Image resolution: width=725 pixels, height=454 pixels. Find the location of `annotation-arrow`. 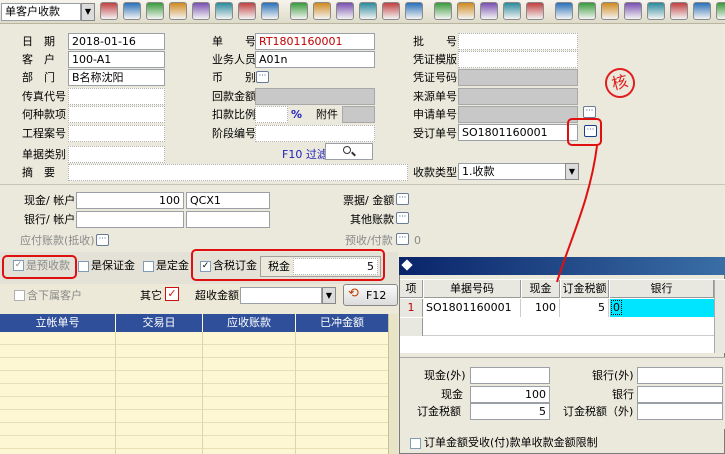

annotation-arrow is located at coordinates (577, 214).